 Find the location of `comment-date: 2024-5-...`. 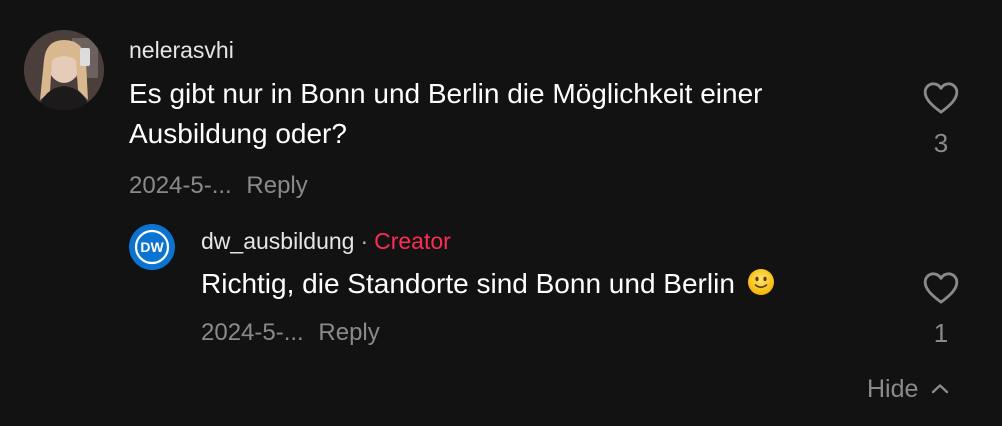

comment-date: 2024-5-... is located at coordinates (180, 185).